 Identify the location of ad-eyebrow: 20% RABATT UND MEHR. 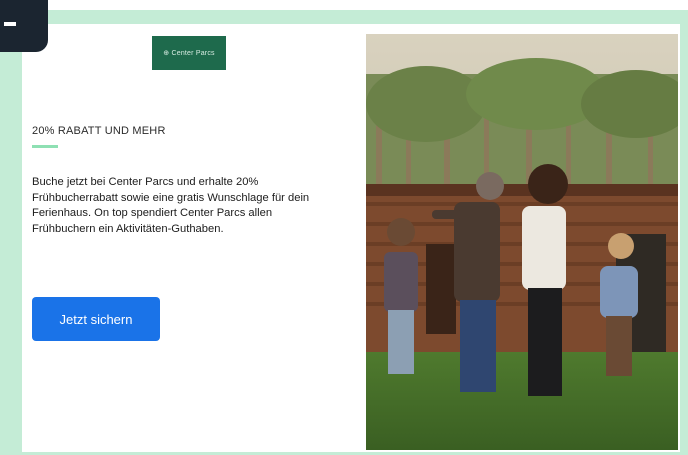
(99, 131).